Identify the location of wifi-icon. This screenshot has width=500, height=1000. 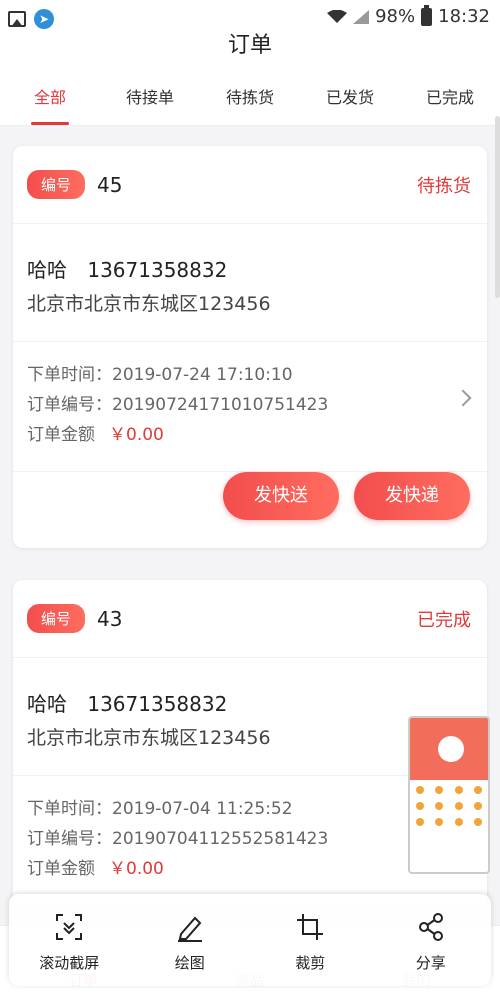
(337, 16).